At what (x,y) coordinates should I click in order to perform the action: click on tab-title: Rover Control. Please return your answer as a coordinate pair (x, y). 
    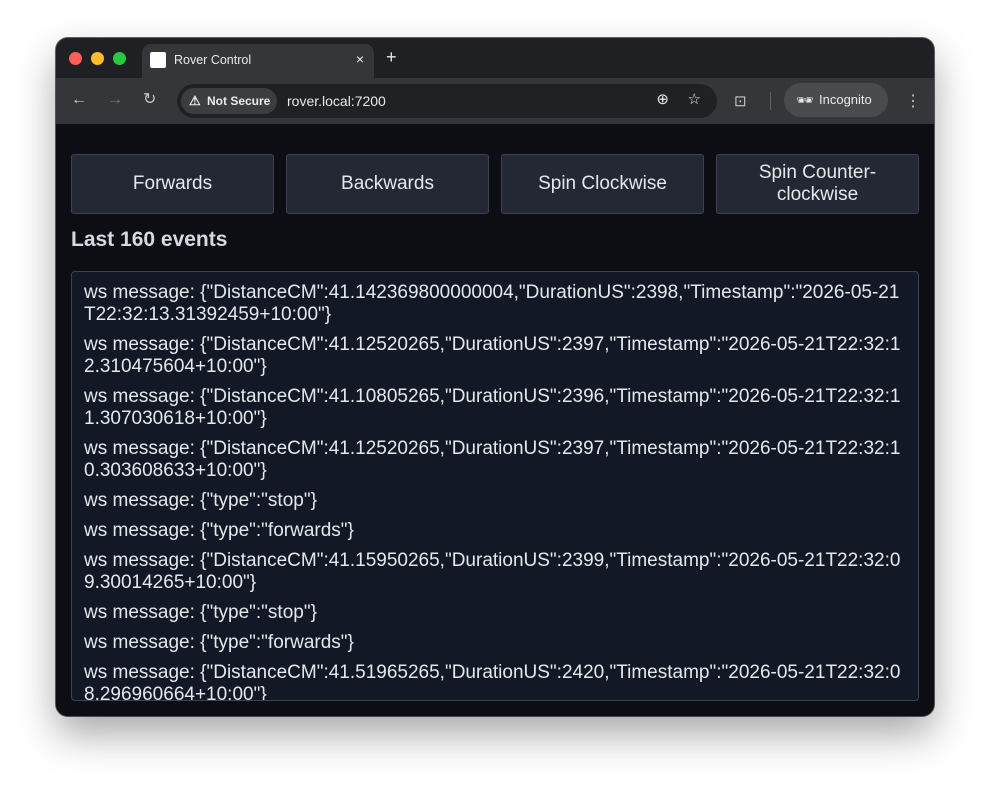
    Looking at the image, I should click on (213, 60).